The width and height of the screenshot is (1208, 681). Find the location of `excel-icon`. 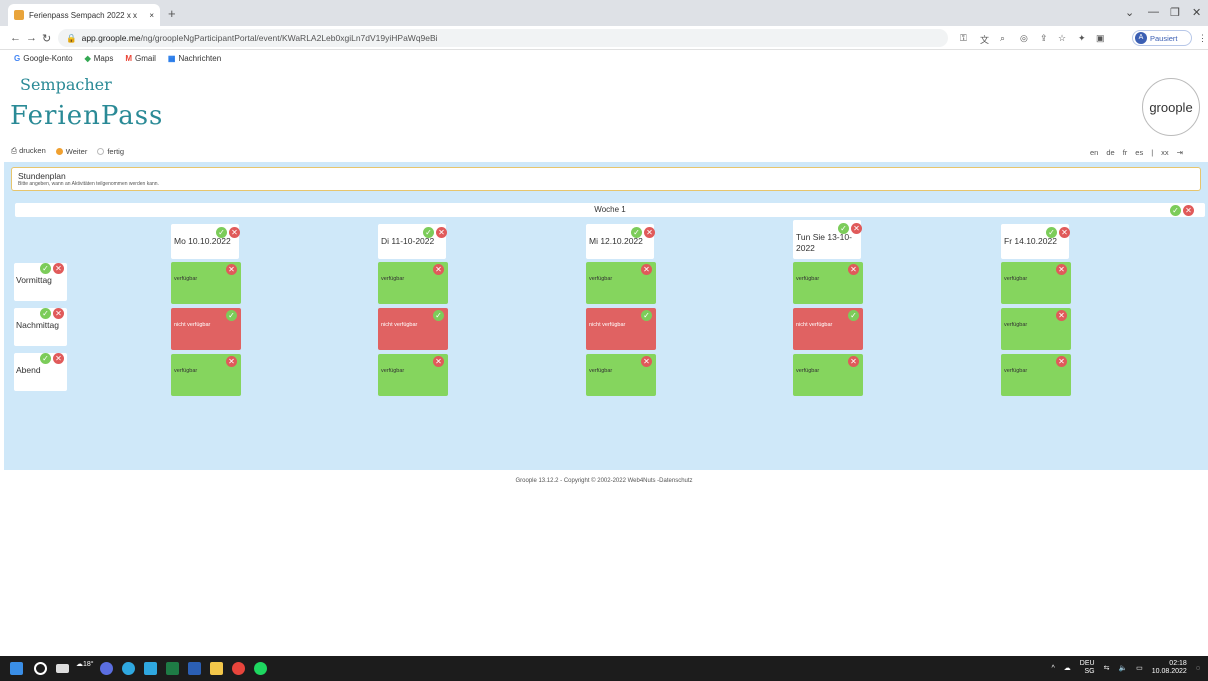

excel-icon is located at coordinates (172, 668).